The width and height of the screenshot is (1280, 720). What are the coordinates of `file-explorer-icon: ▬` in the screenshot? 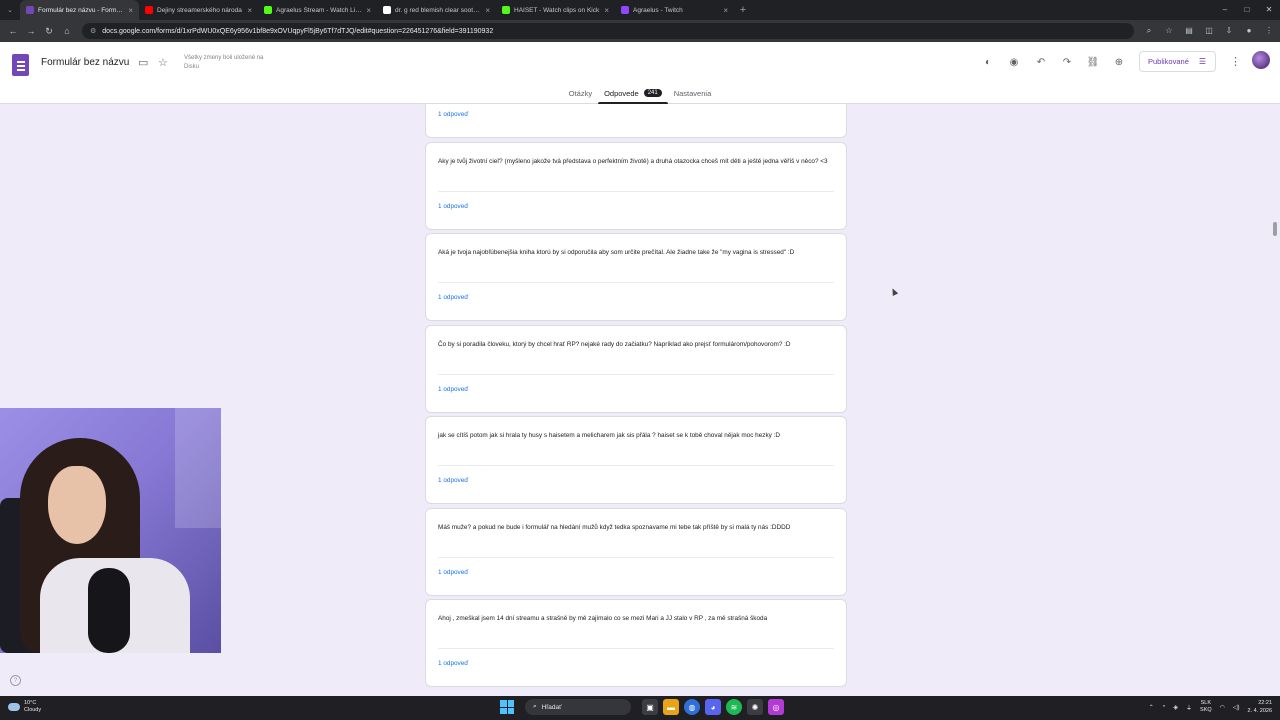 It's located at (671, 707).